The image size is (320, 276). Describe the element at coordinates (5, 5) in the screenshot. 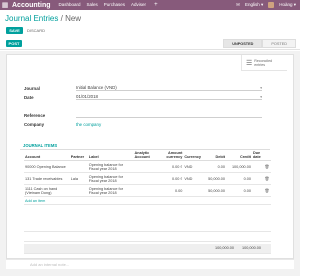

I see `apps-menu-icon: ▦` at that location.